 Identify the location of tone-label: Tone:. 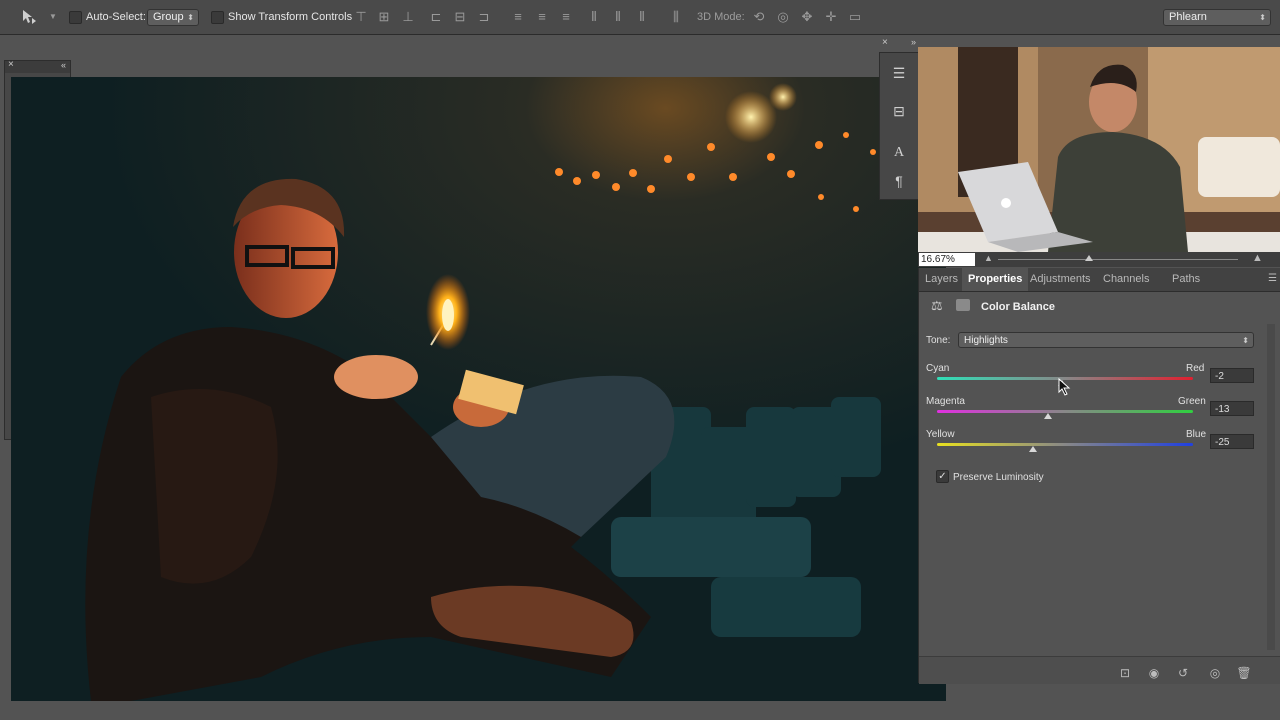
(938, 340).